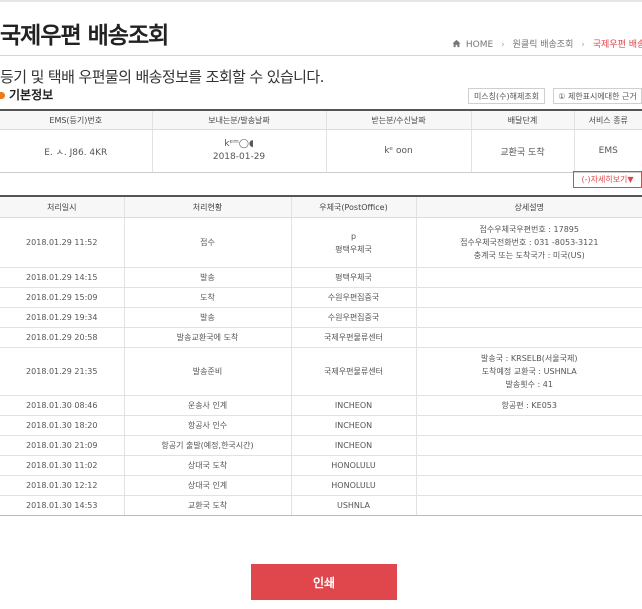 This screenshot has height=609, width=642. I want to click on row-datetime: 2018.01.29 20:58, so click(62, 337).